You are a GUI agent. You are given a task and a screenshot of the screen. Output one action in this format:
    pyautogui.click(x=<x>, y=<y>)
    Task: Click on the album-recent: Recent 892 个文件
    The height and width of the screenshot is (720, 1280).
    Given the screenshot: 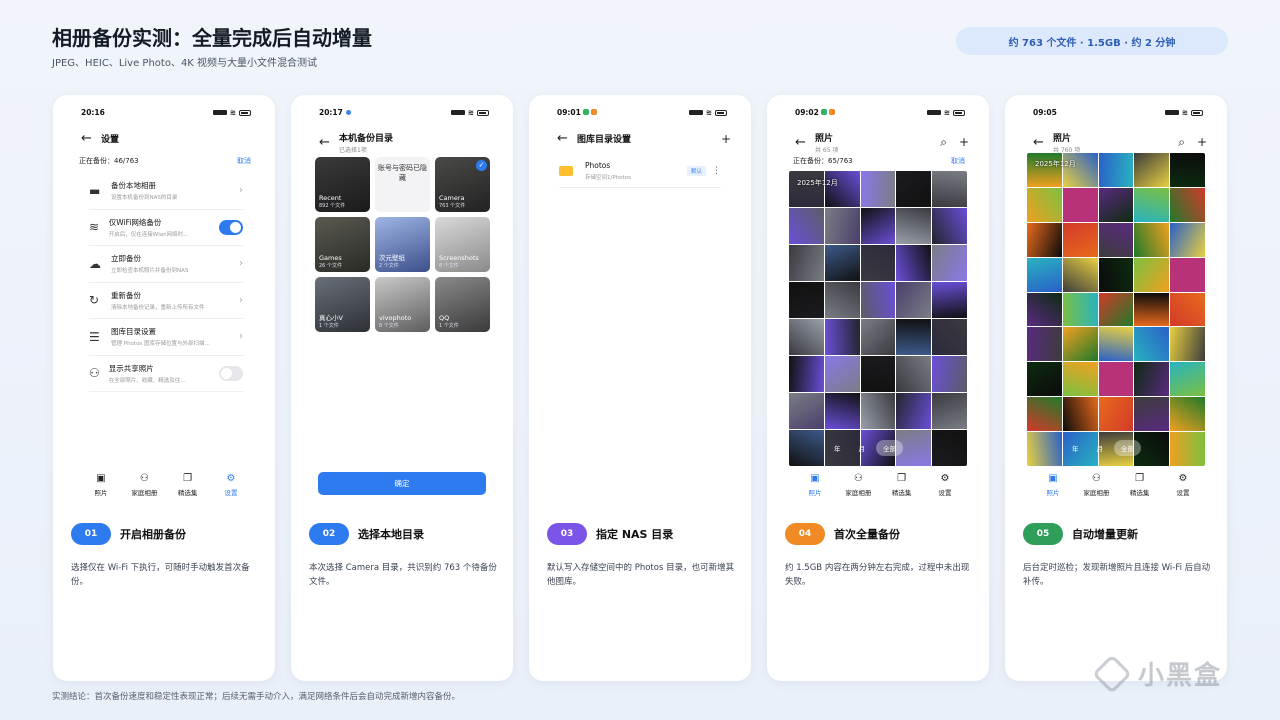 What is the action you would take?
    pyautogui.click(x=342, y=184)
    